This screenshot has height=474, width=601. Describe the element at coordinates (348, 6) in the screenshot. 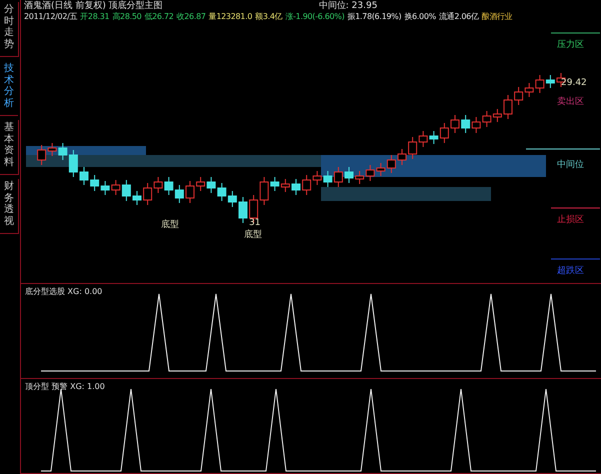

I see `mid-level-label: 中间位: 23.95` at that location.